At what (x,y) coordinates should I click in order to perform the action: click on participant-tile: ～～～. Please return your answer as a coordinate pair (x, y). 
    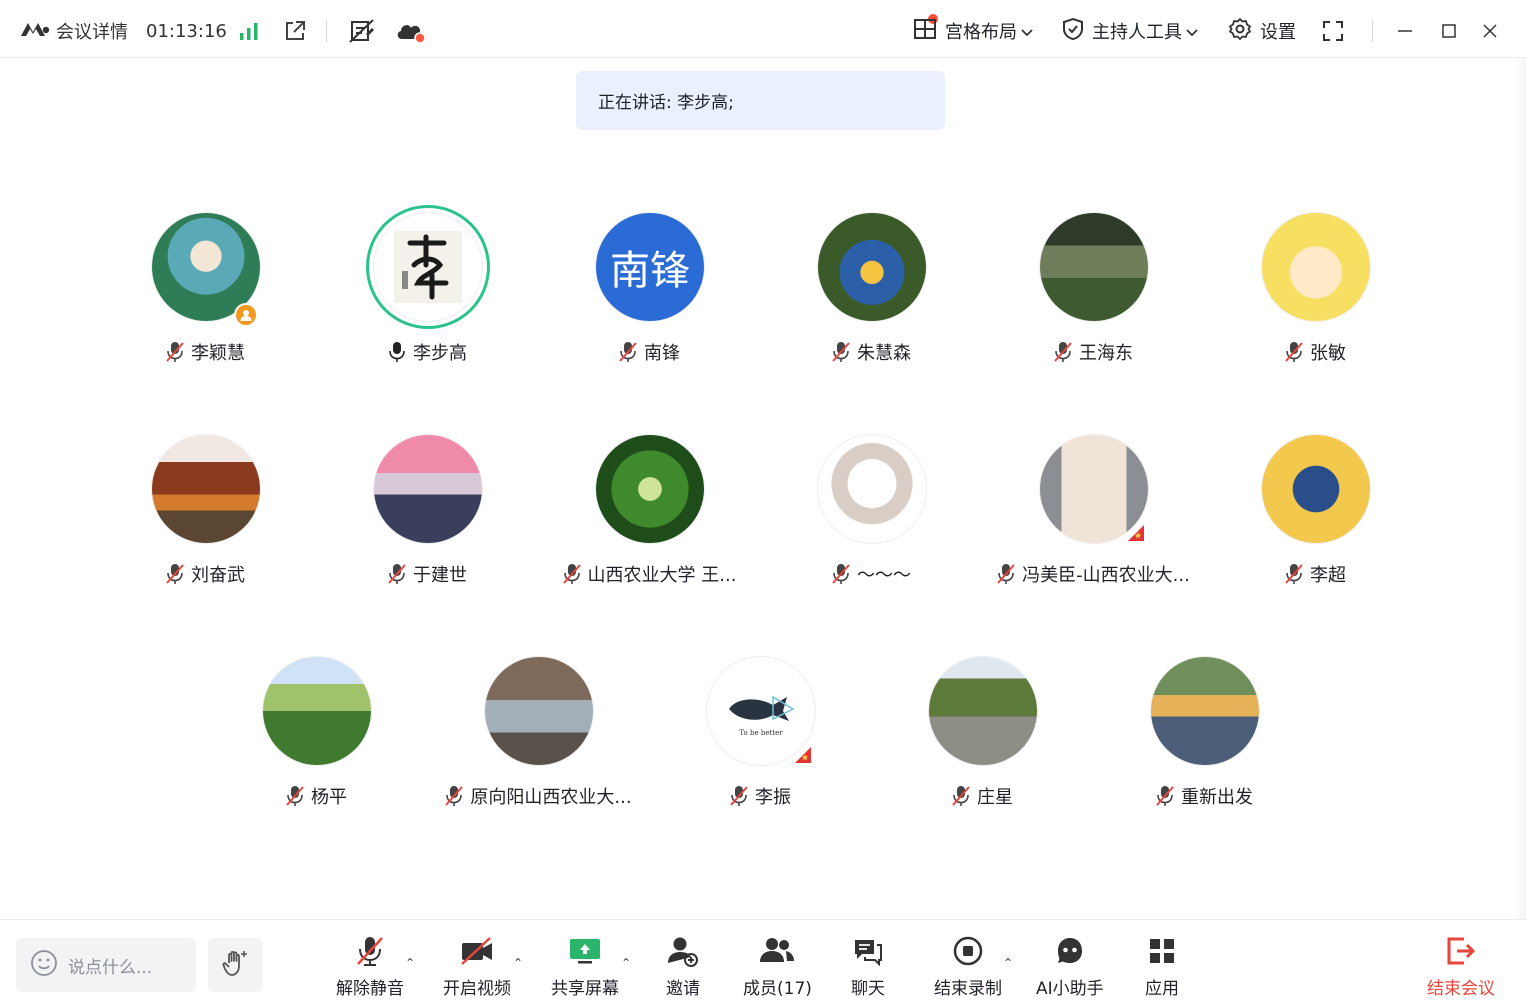
    Looking at the image, I should click on (871, 520).